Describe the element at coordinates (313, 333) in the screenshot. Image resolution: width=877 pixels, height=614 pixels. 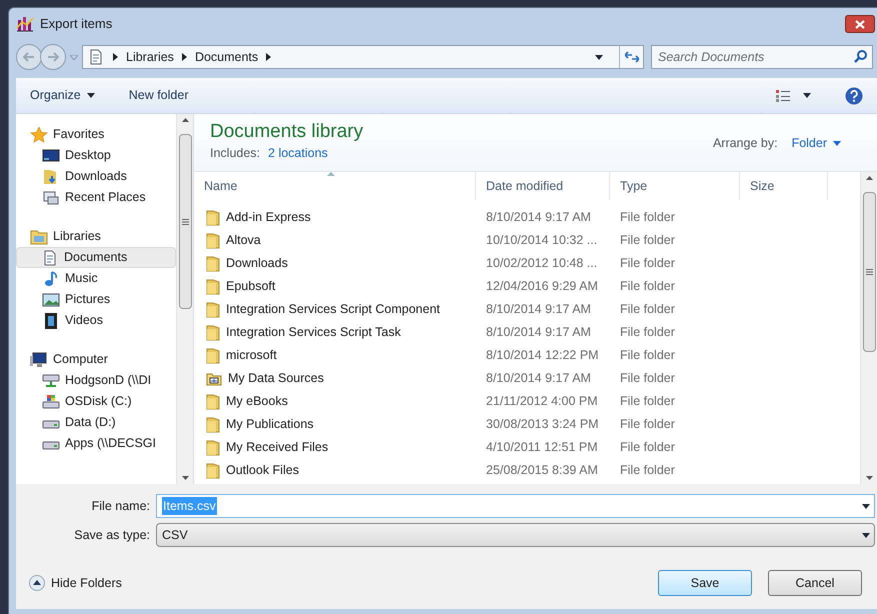
I see `file-name: Integration Services Script Task` at that location.